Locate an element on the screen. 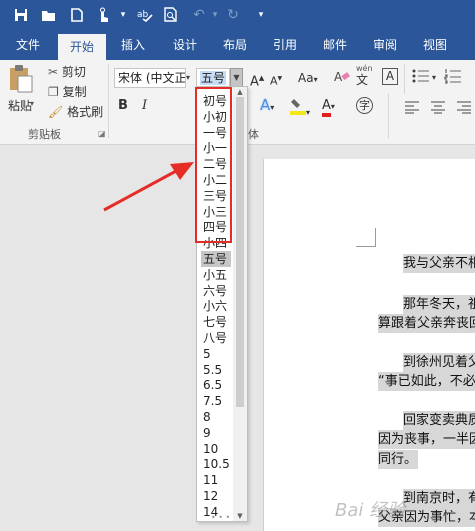 The width and height of the screenshot is (475, 531). redo-icon: ↻ is located at coordinates (233, 15).